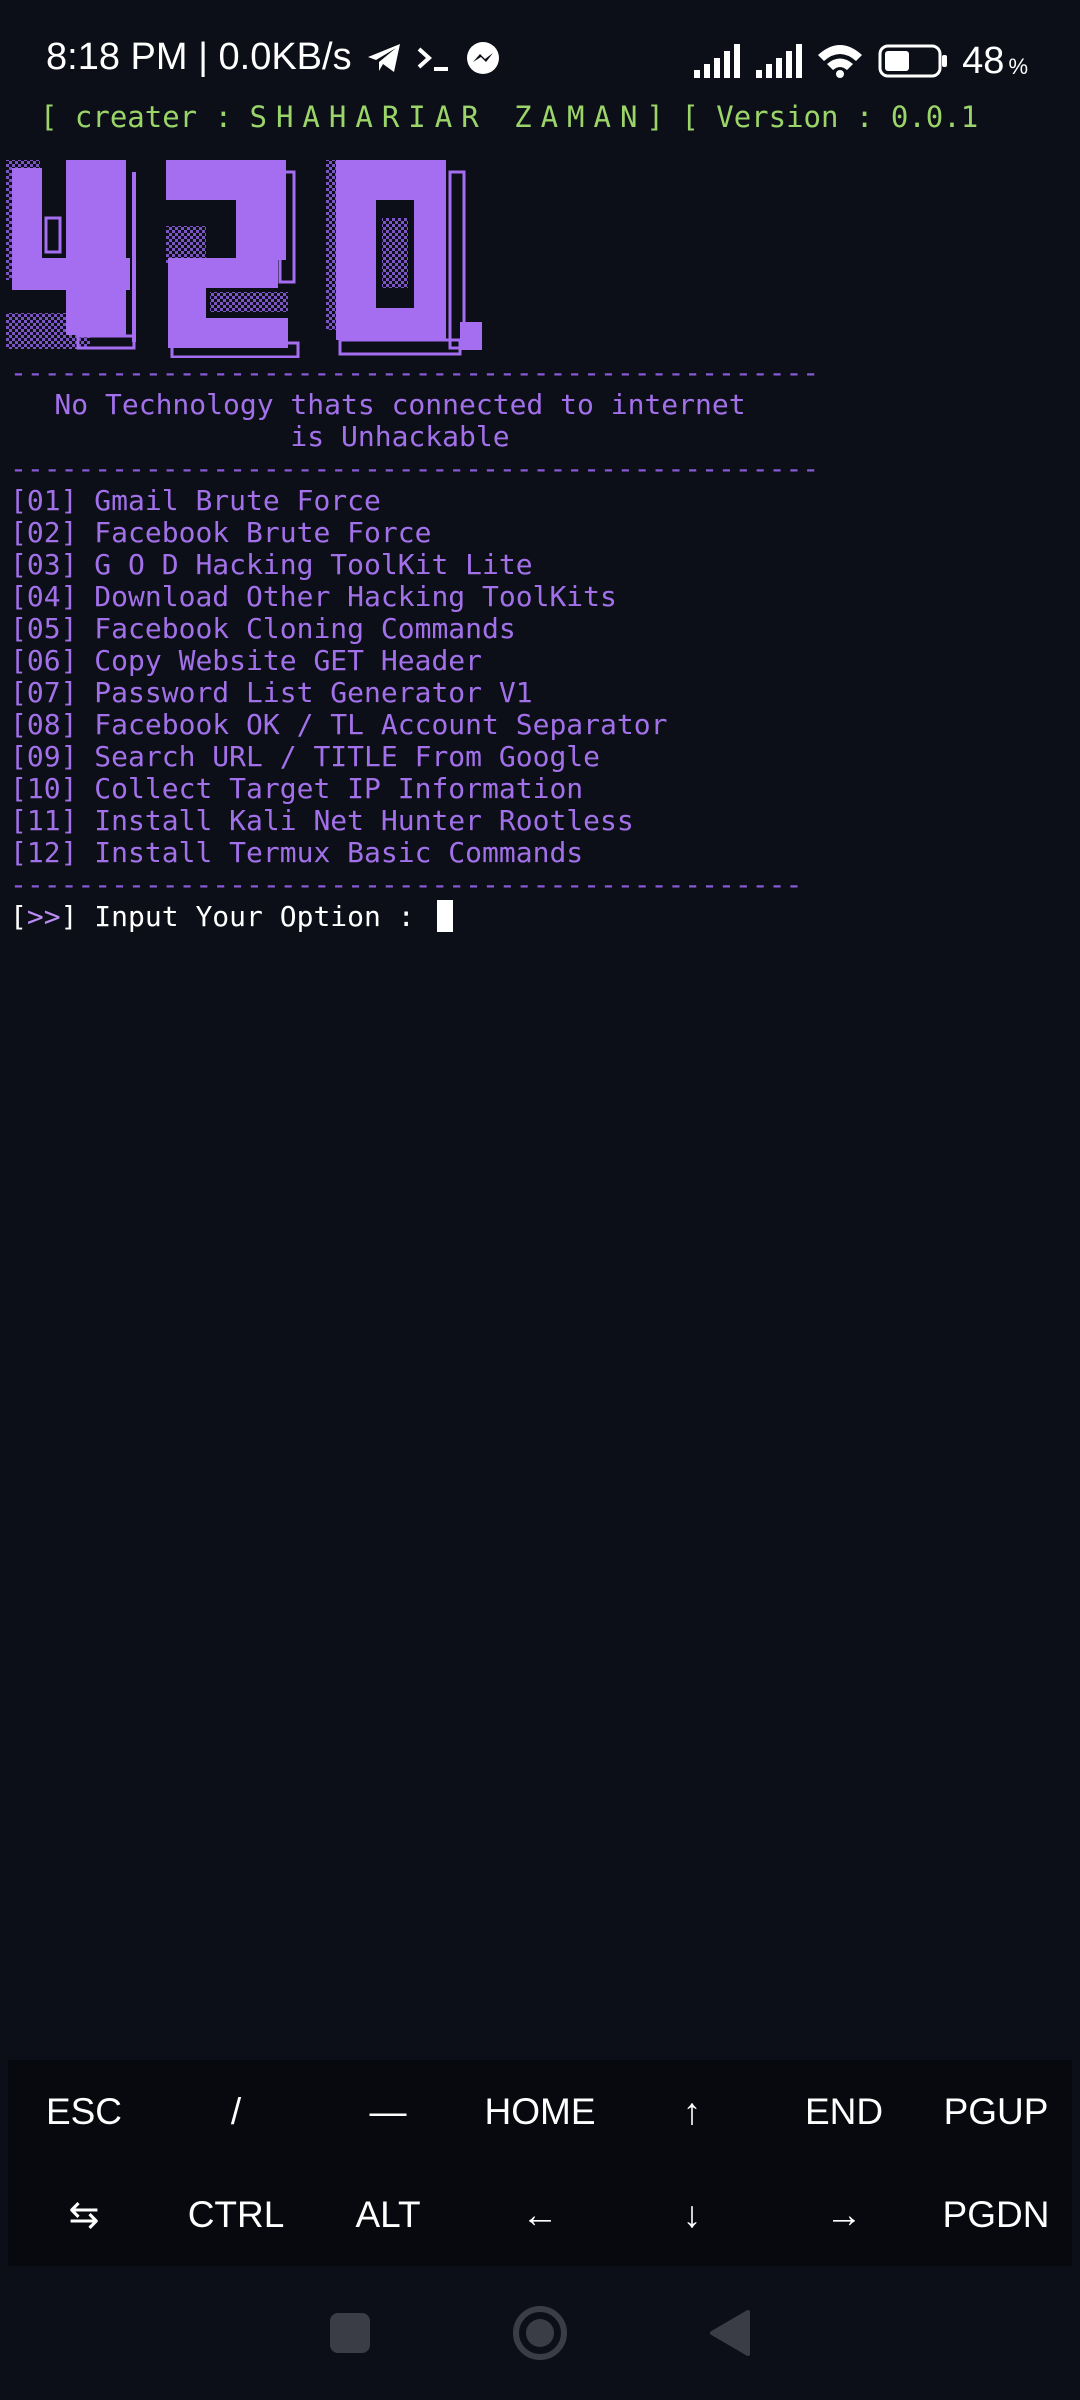 The image size is (1080, 2400). Describe the element at coordinates (43, 916) in the screenshot. I see `prompt-arrows: >>` at that location.